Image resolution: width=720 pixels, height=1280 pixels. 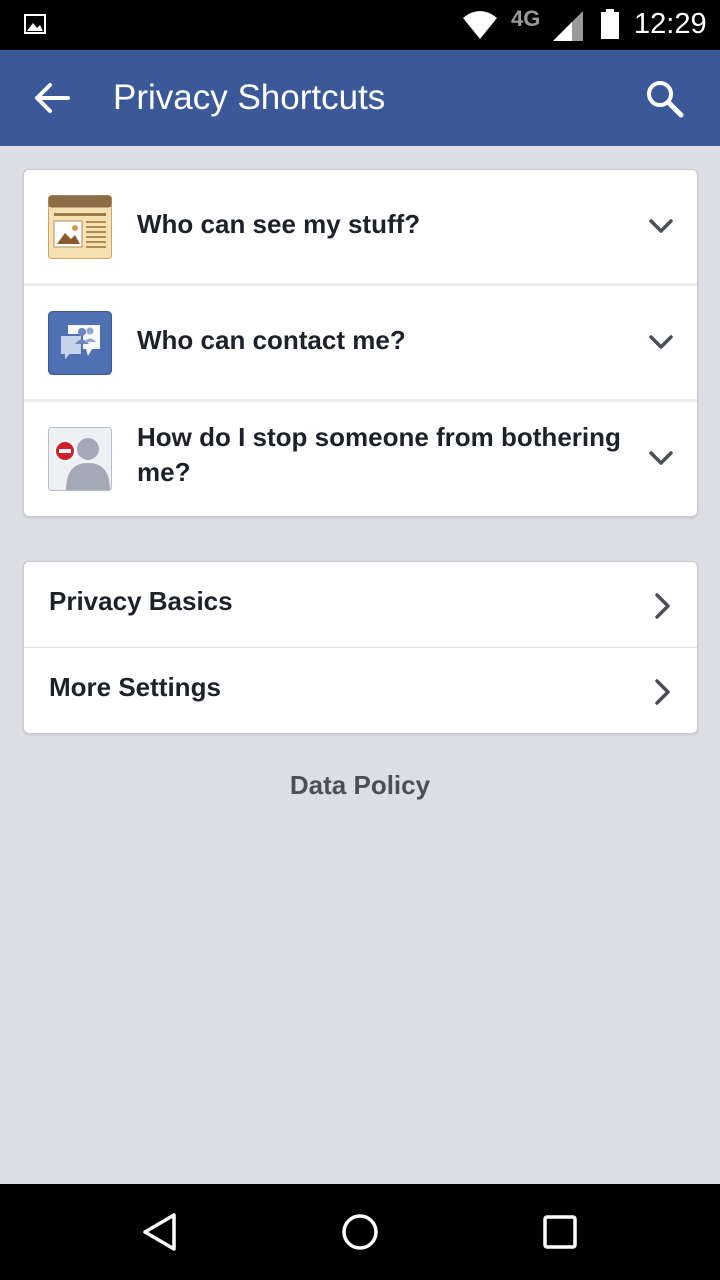 What do you see at coordinates (141, 601) in the screenshot?
I see `link-label: Privacy Basics` at bounding box center [141, 601].